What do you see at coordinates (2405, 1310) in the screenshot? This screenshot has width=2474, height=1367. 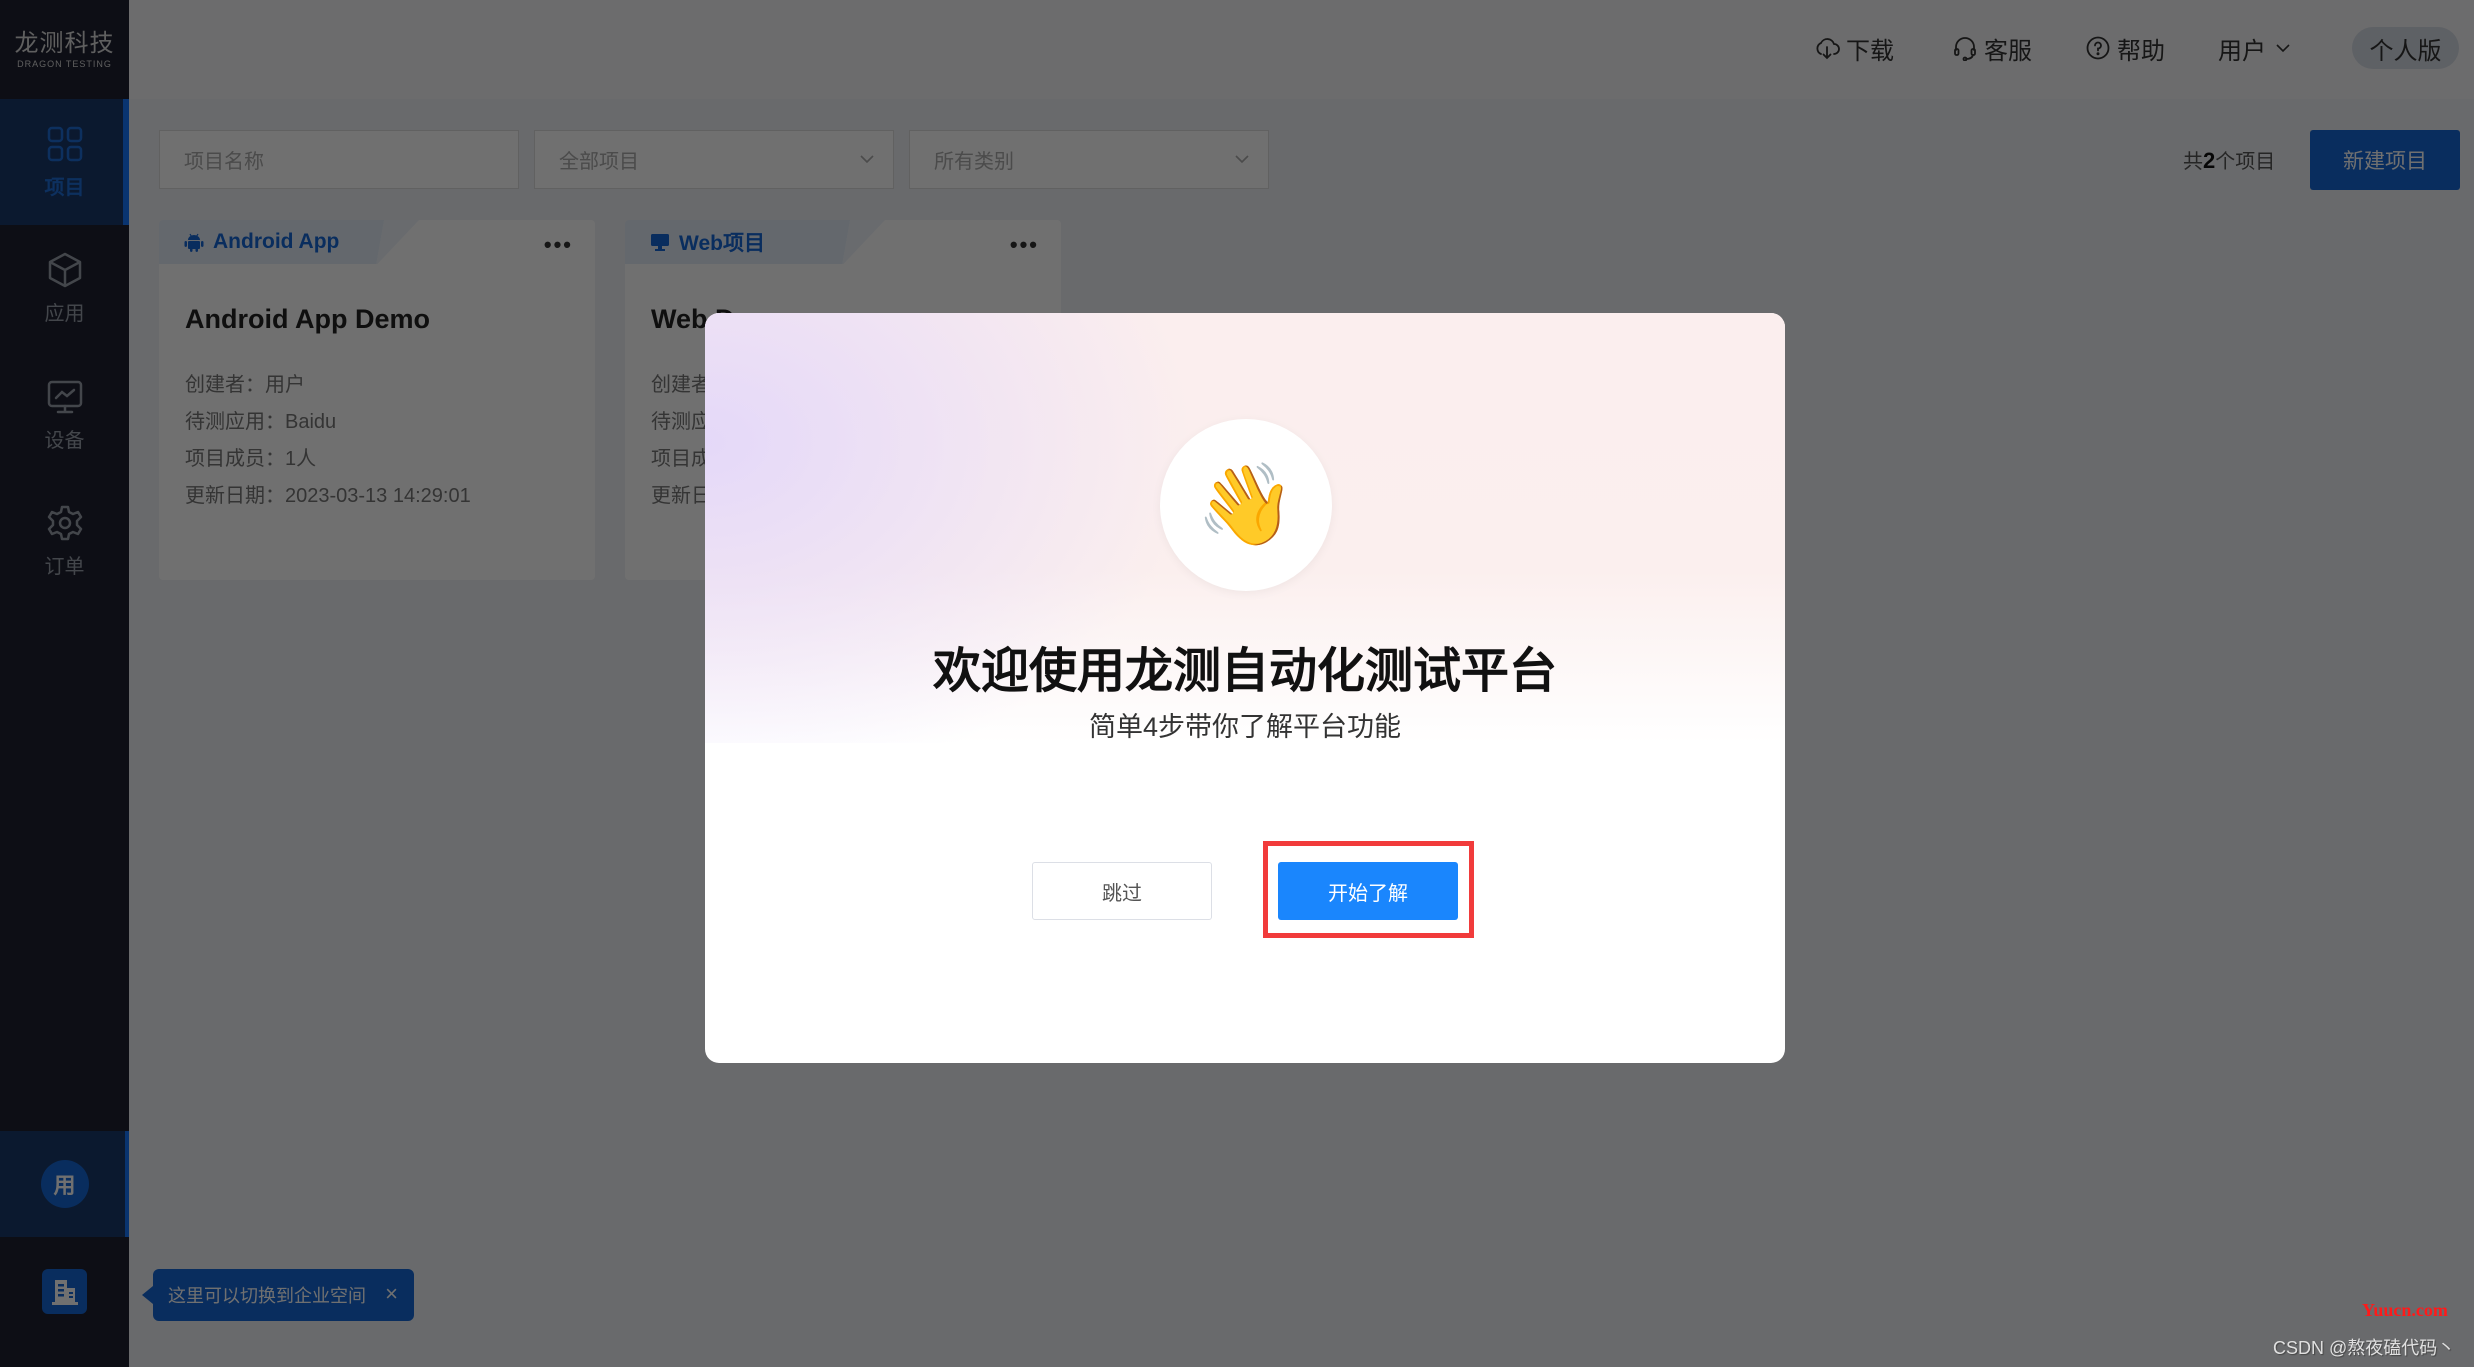 I see `site-watermark: Yuucn.com` at bounding box center [2405, 1310].